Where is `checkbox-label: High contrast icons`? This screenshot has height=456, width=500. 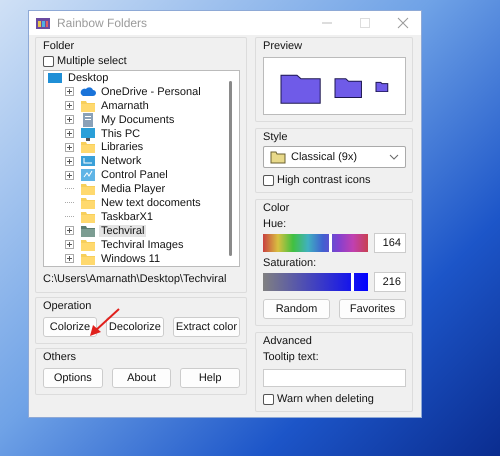
checkbox-label: High contrast icons is located at coordinates (324, 180).